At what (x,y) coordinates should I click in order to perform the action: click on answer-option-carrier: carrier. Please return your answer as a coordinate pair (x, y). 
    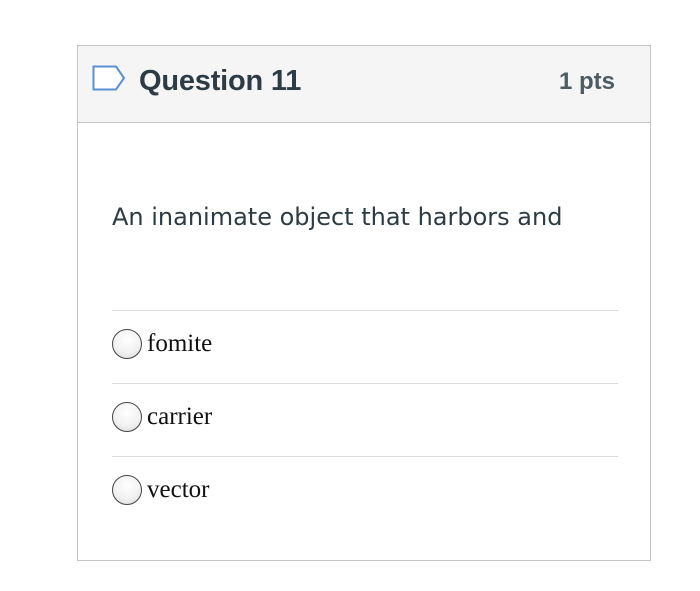
    Looking at the image, I should click on (365, 419).